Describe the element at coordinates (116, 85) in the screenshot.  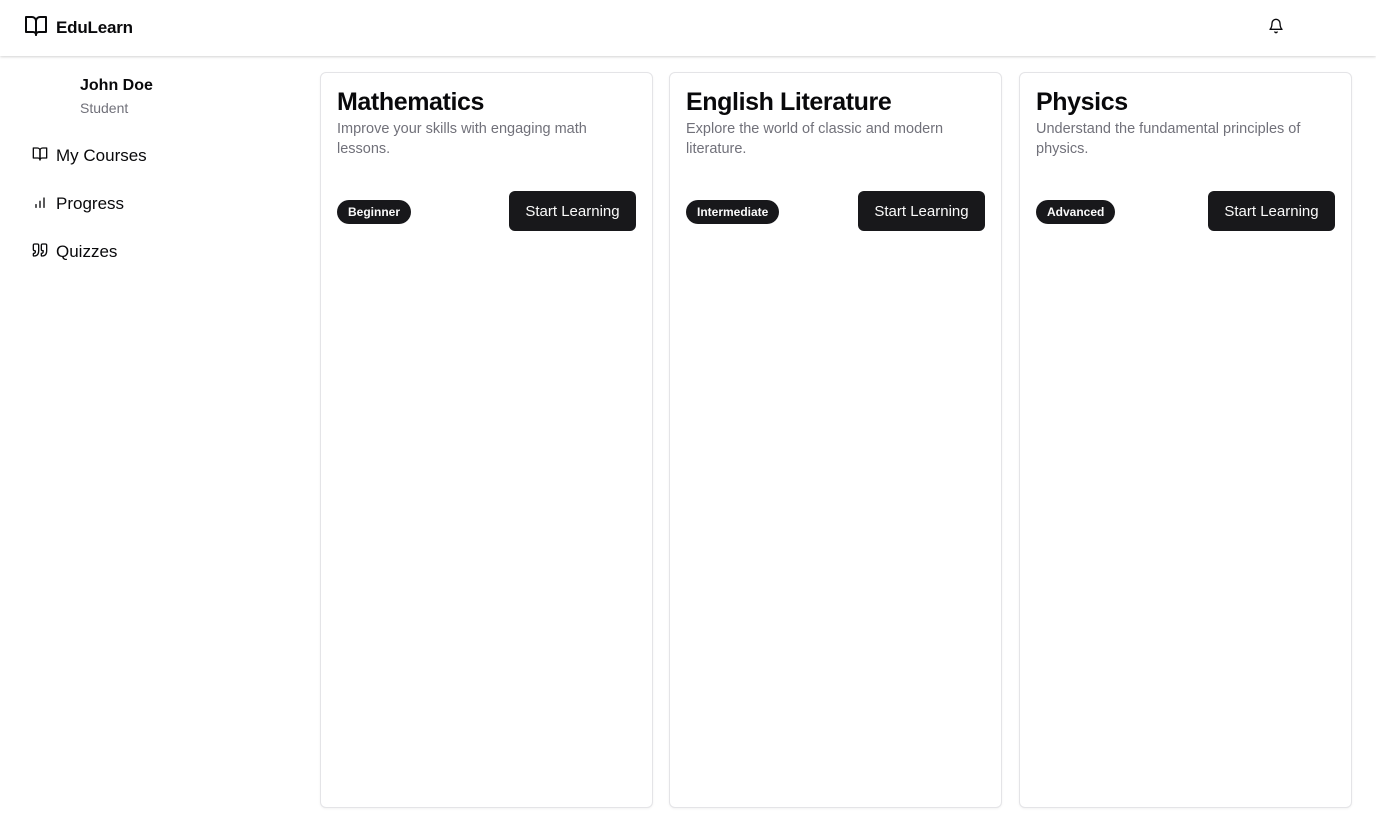
I see `user-name: John Doe` at that location.